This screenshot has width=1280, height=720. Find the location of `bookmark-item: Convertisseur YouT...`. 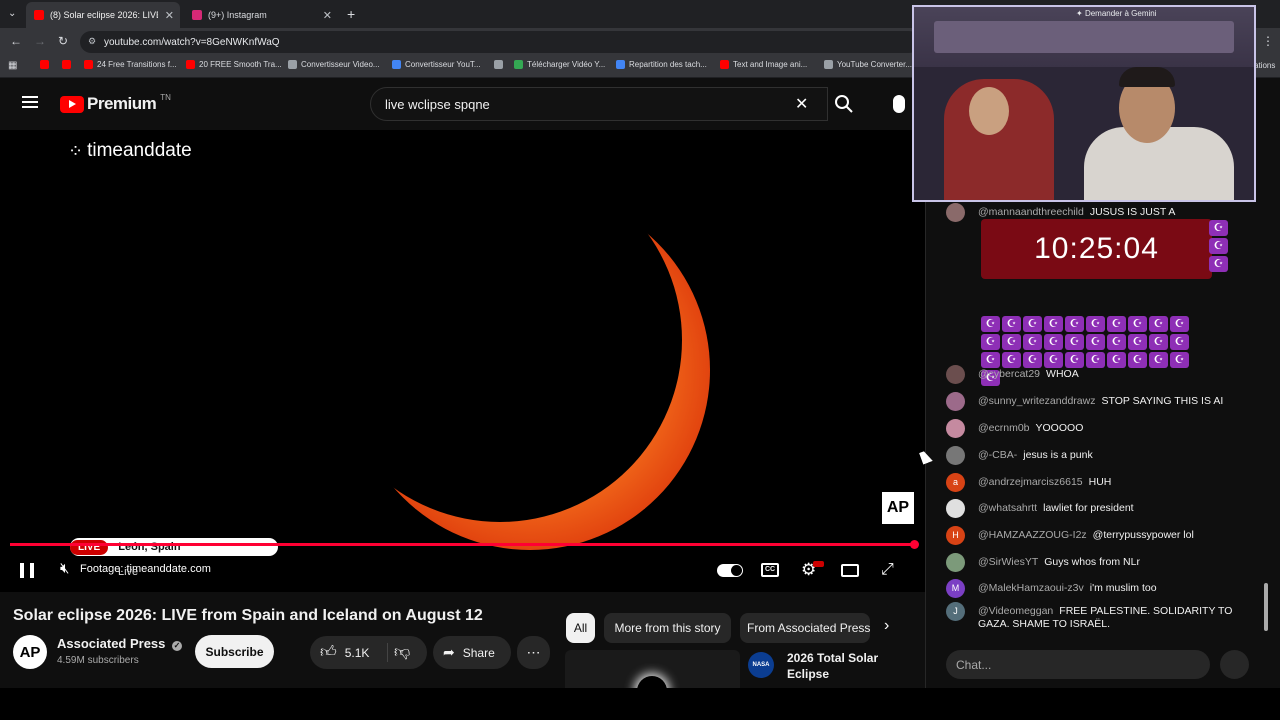

bookmark-item: Convertisseur YouT... is located at coordinates (436, 64).